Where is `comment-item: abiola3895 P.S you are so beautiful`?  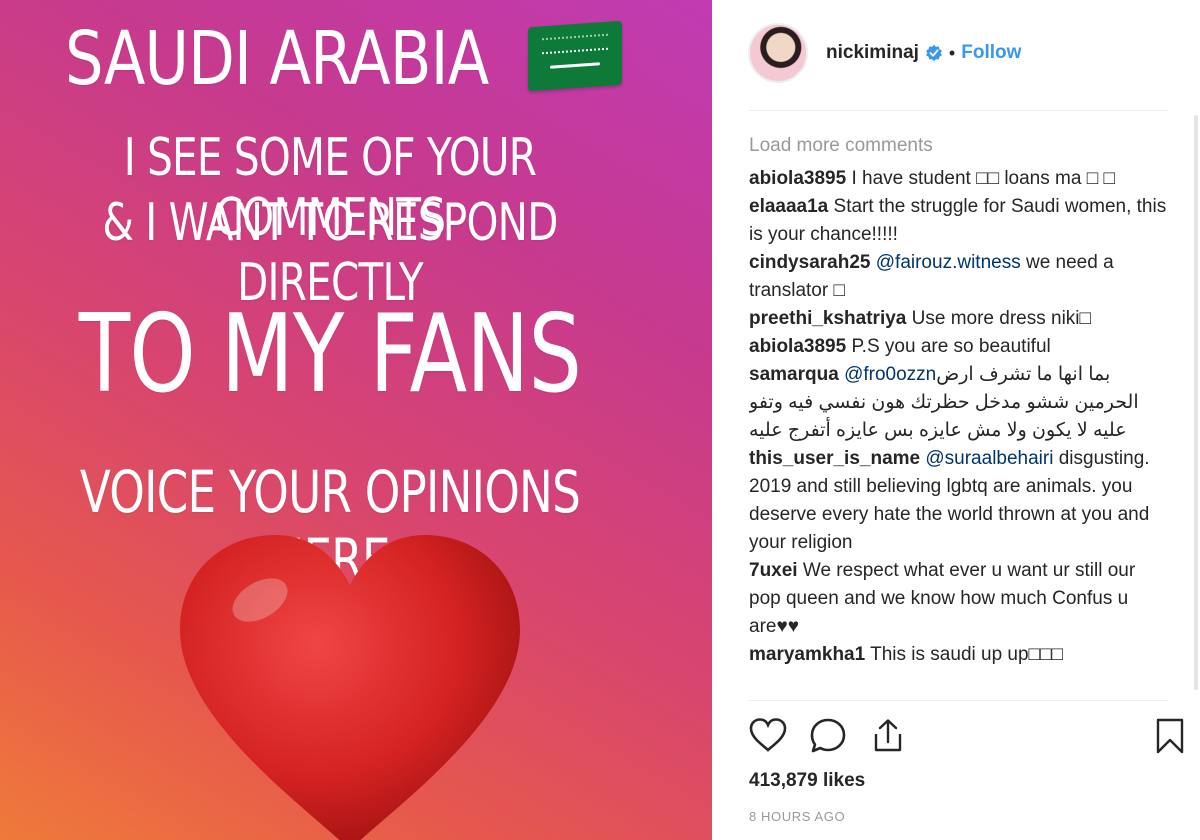 comment-item: abiola3895 P.S you are so beautiful is located at coordinates (959, 347).